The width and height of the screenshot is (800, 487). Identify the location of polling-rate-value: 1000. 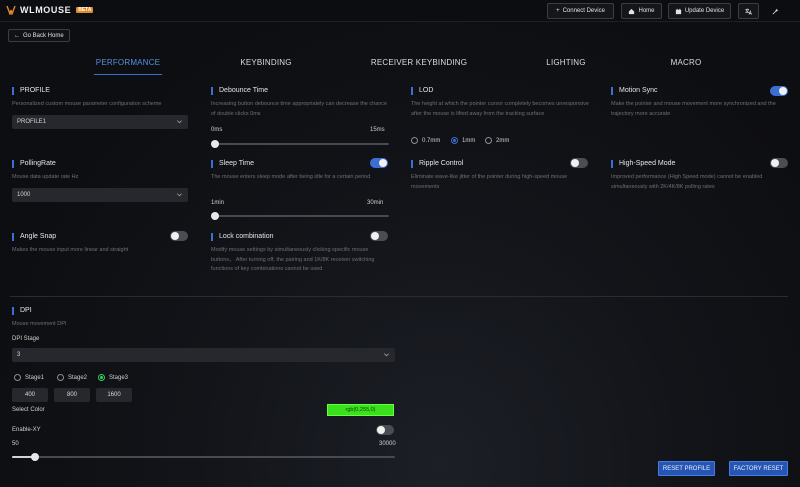
(24, 195).